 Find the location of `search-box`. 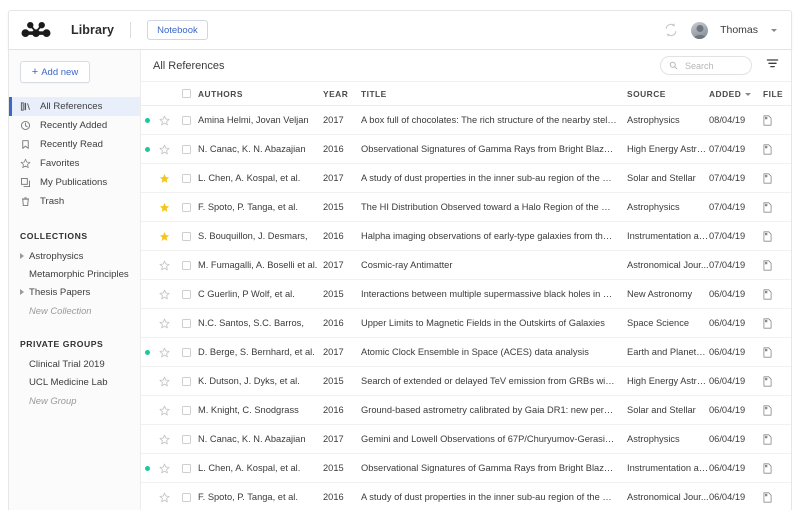

search-box is located at coordinates (706, 65).